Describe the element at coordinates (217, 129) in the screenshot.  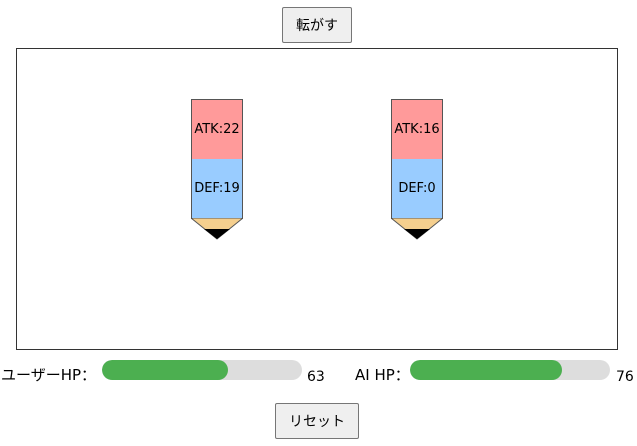
I see `user-atk-label: ATK:22` at that location.